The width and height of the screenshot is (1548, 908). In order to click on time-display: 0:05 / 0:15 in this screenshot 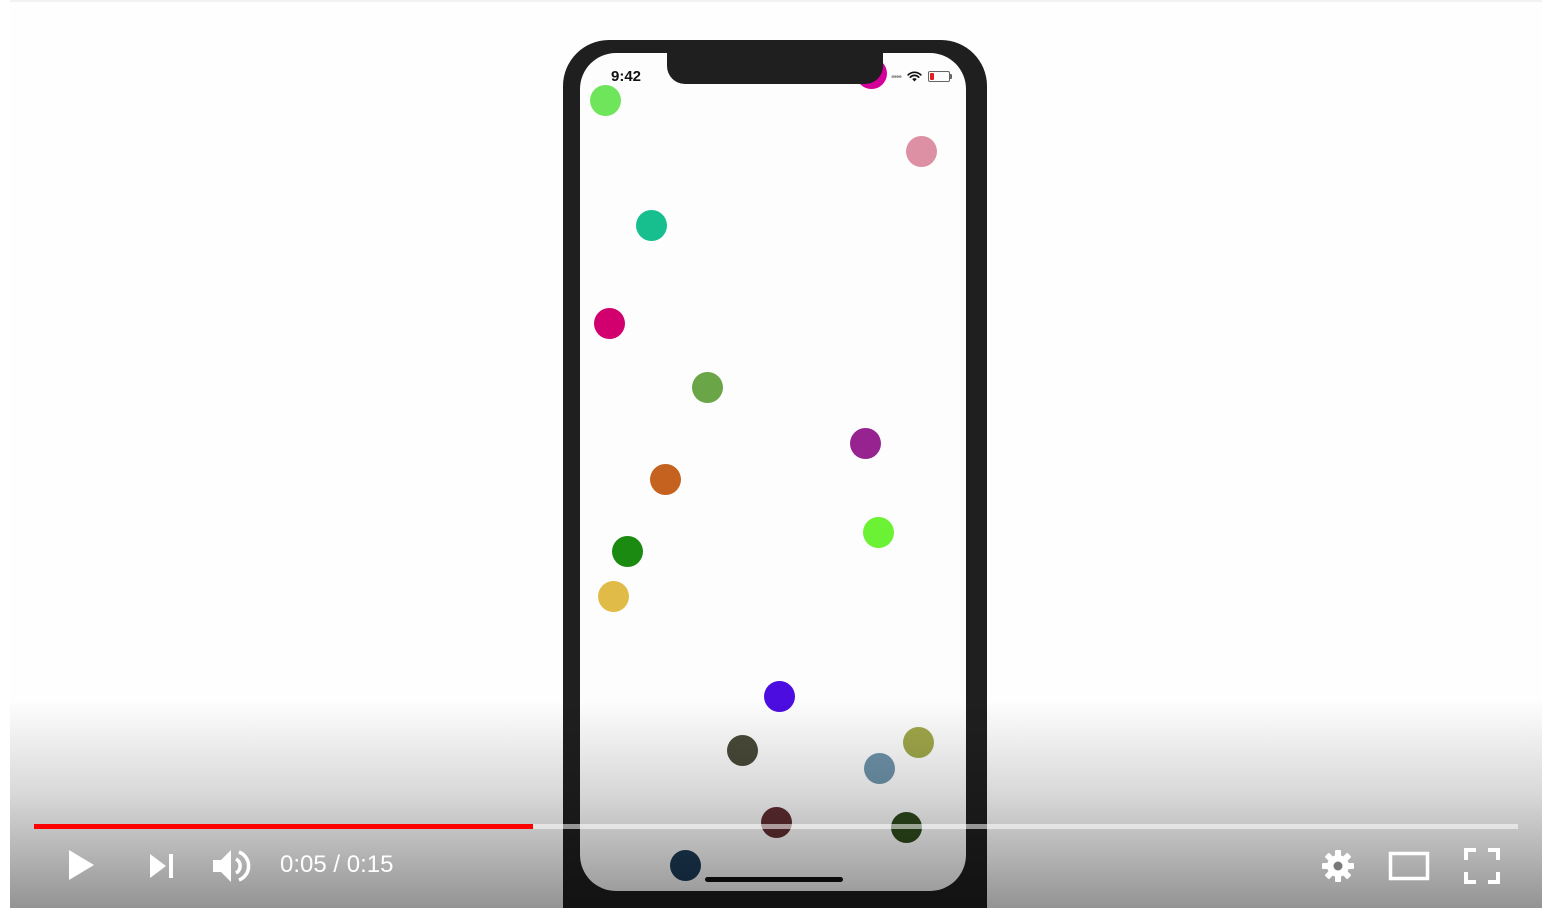, I will do `click(336, 865)`.